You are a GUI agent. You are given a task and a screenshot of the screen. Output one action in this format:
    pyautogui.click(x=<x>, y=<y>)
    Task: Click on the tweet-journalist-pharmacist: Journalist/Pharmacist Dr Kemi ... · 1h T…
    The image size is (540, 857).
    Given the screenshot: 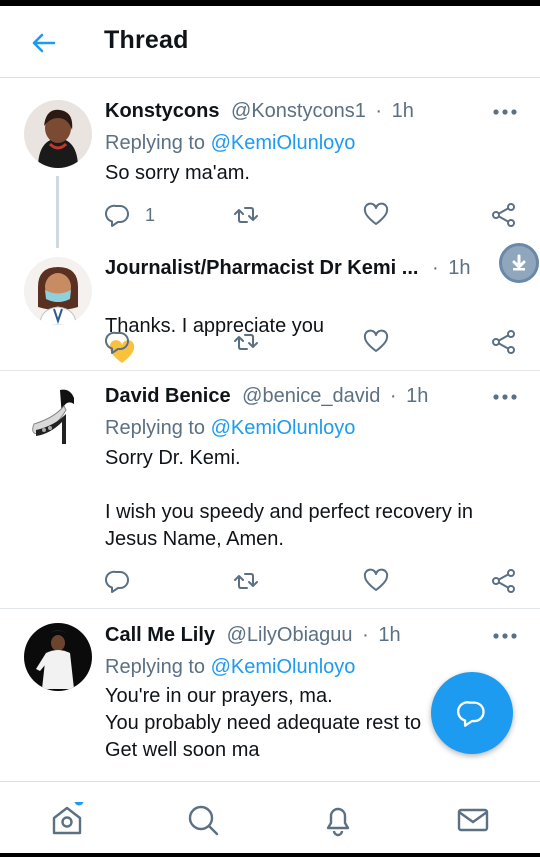 What is the action you would take?
    pyautogui.click(x=270, y=308)
    